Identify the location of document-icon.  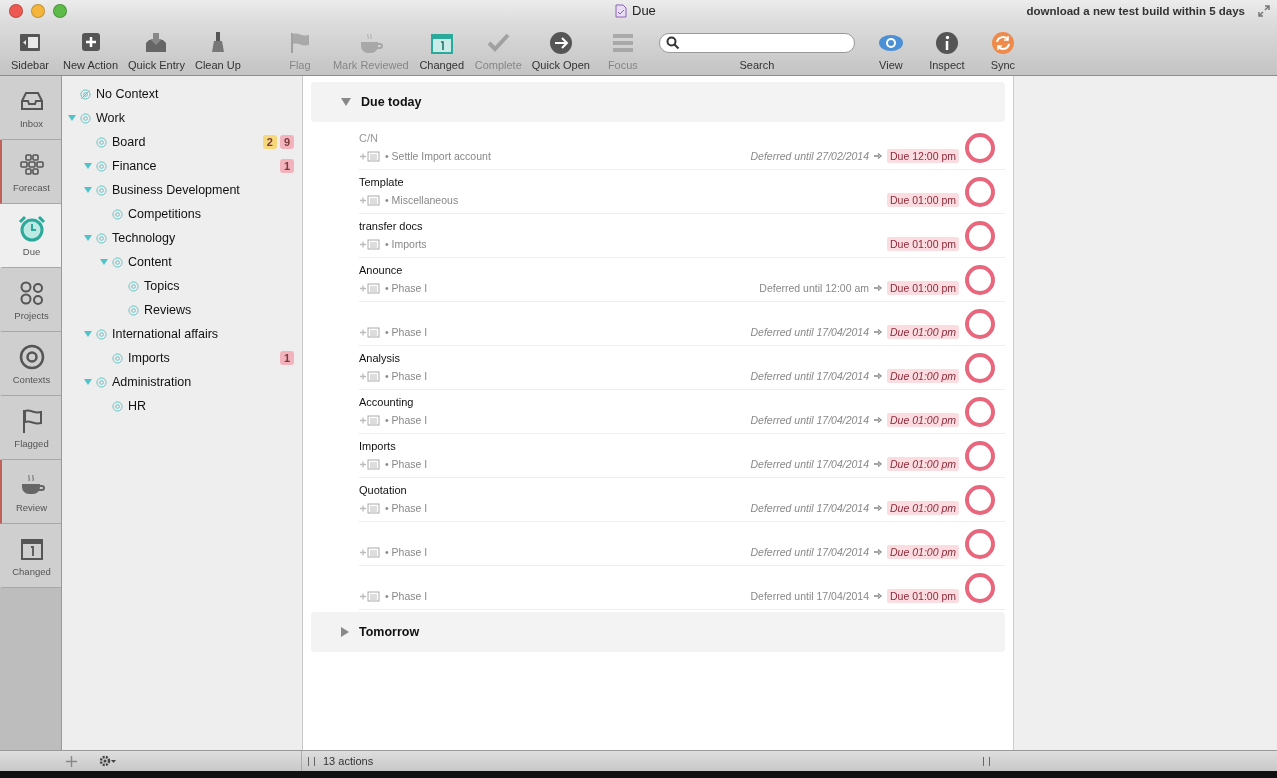
(621, 10).